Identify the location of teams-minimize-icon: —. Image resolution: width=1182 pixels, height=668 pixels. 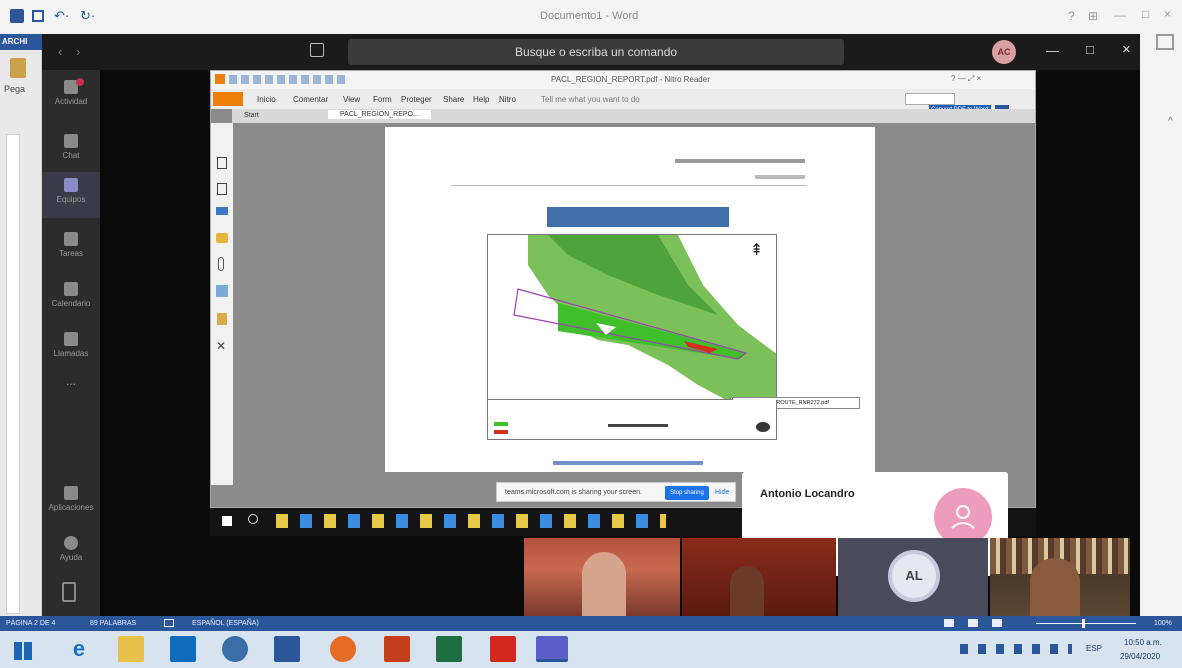
(1052, 50).